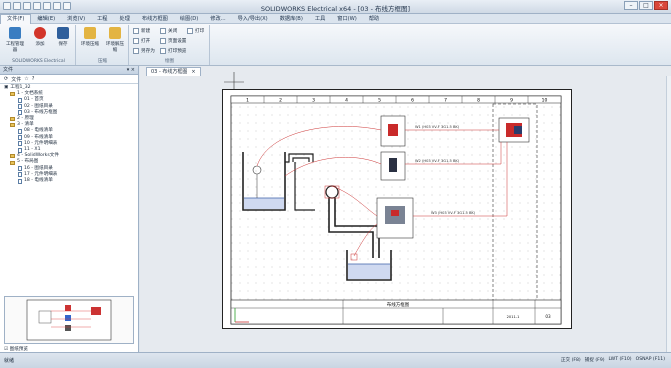  I want to click on window-title: SOLIDWORKS Electrical x64 - [03 - 布线方框图], so click(335, 9).